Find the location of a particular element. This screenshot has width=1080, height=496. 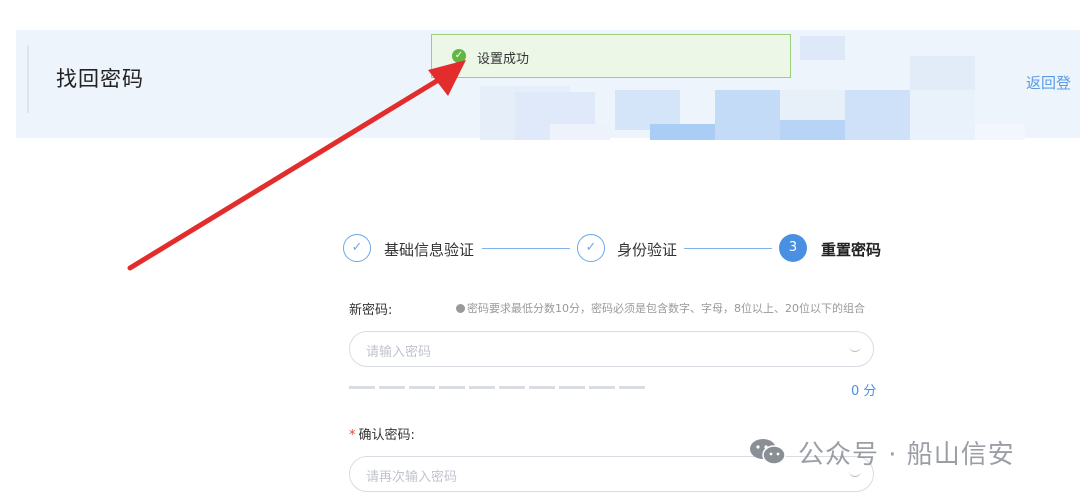

step-1-check-icon: ✓ is located at coordinates (357, 248).